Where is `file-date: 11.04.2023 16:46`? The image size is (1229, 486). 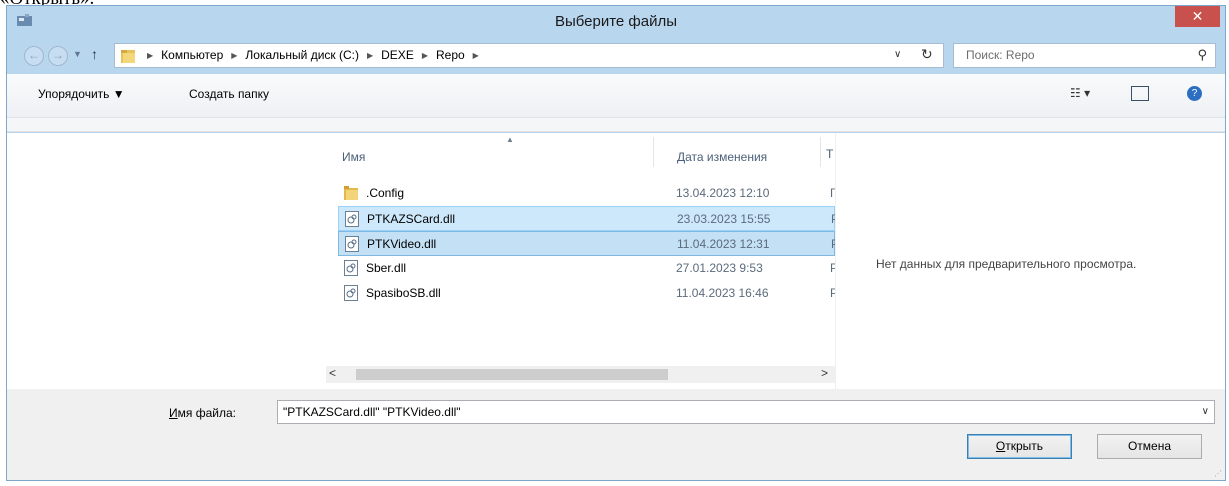
file-date: 11.04.2023 16:46 is located at coordinates (722, 293).